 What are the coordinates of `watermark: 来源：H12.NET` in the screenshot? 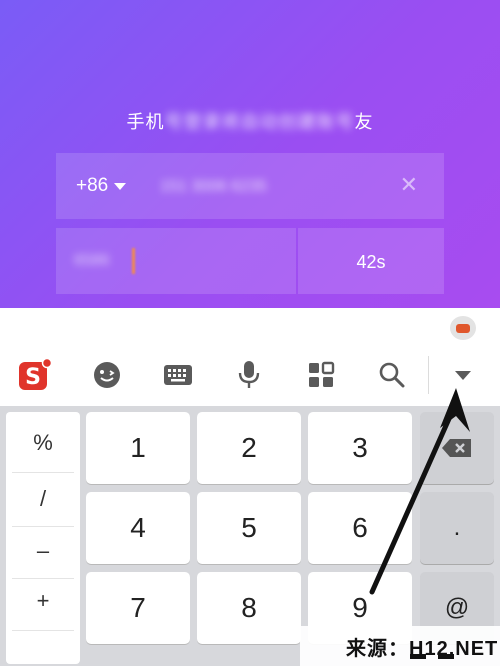 It's located at (400, 646).